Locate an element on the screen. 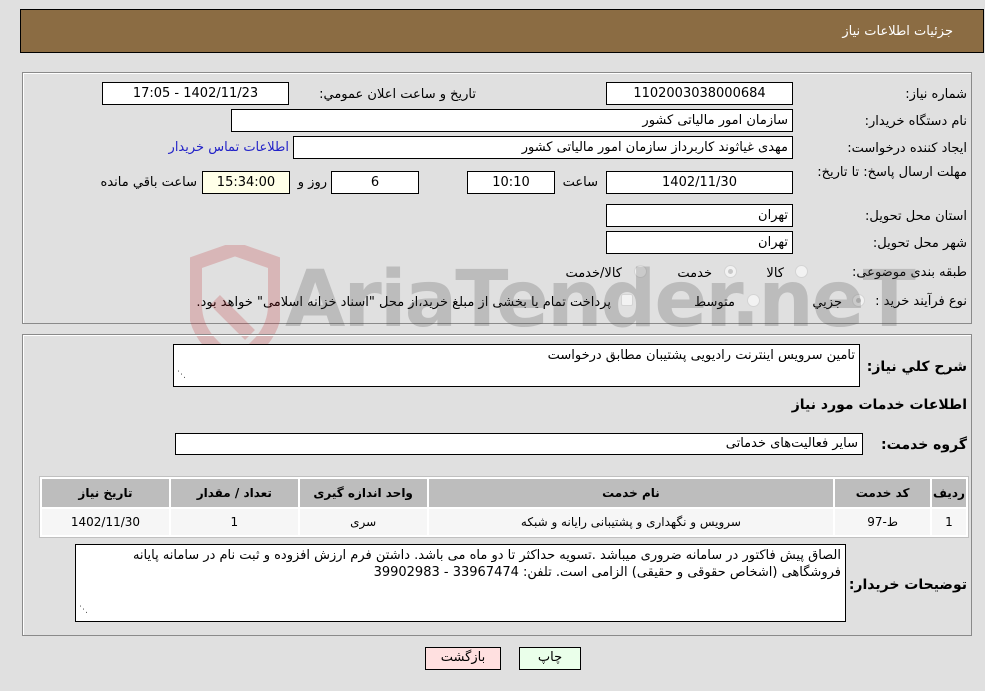 The height and width of the screenshot is (691, 985). deadline-time-field: 10:10 is located at coordinates (511, 182).